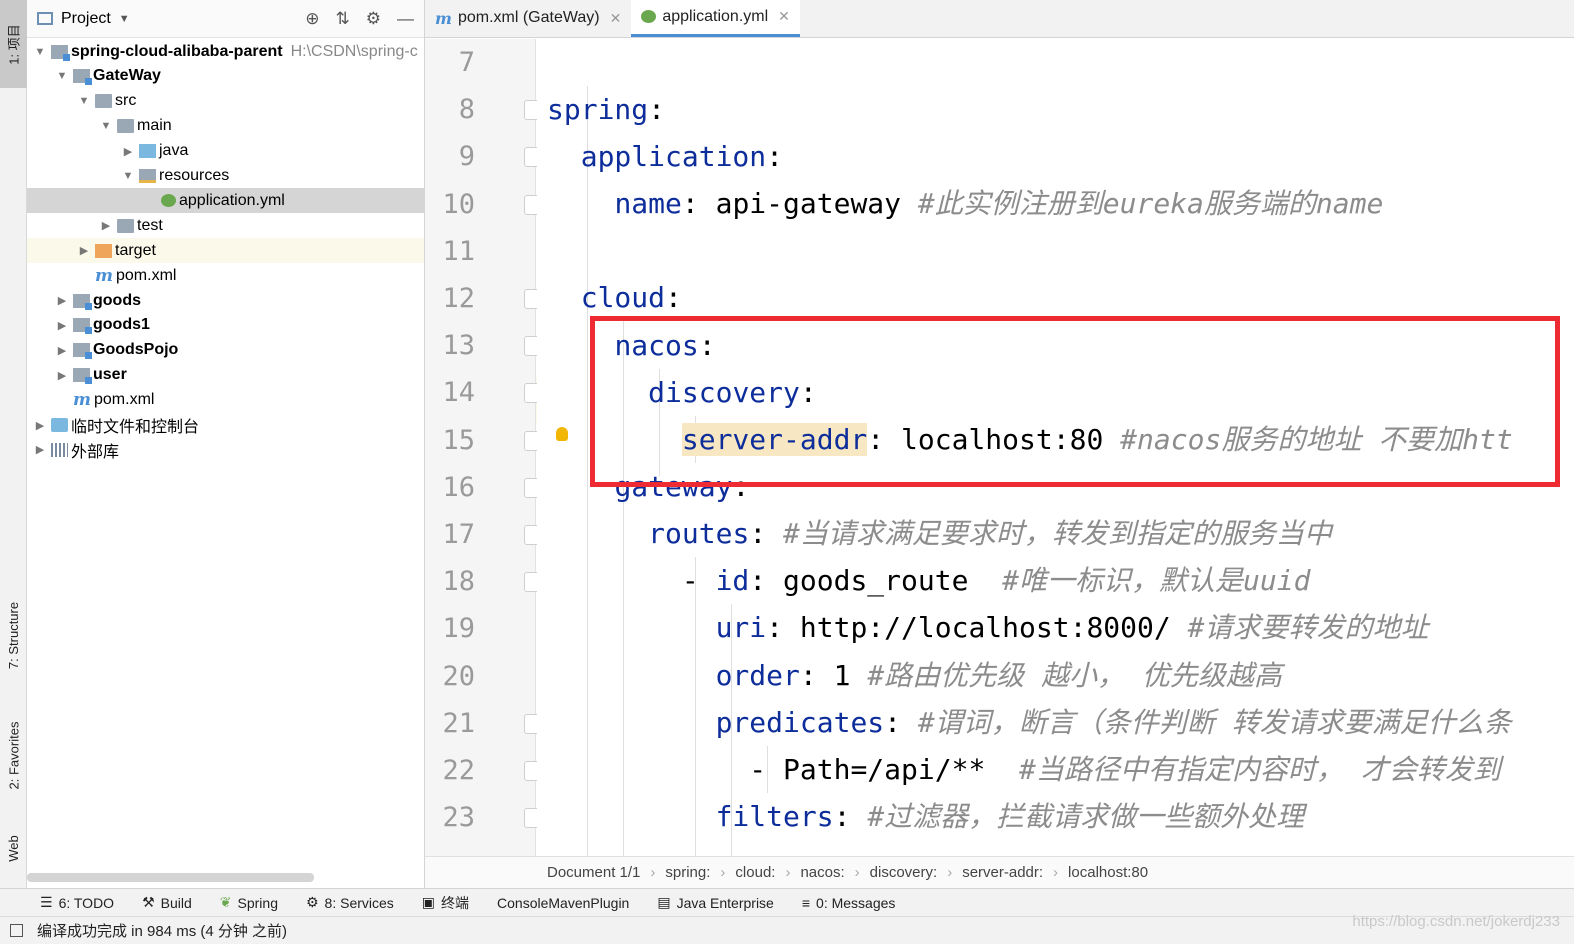  Describe the element at coordinates (528, 18) in the screenshot. I see `tab-pom-xml: m pom.xml (GateWay) ✕` at that location.